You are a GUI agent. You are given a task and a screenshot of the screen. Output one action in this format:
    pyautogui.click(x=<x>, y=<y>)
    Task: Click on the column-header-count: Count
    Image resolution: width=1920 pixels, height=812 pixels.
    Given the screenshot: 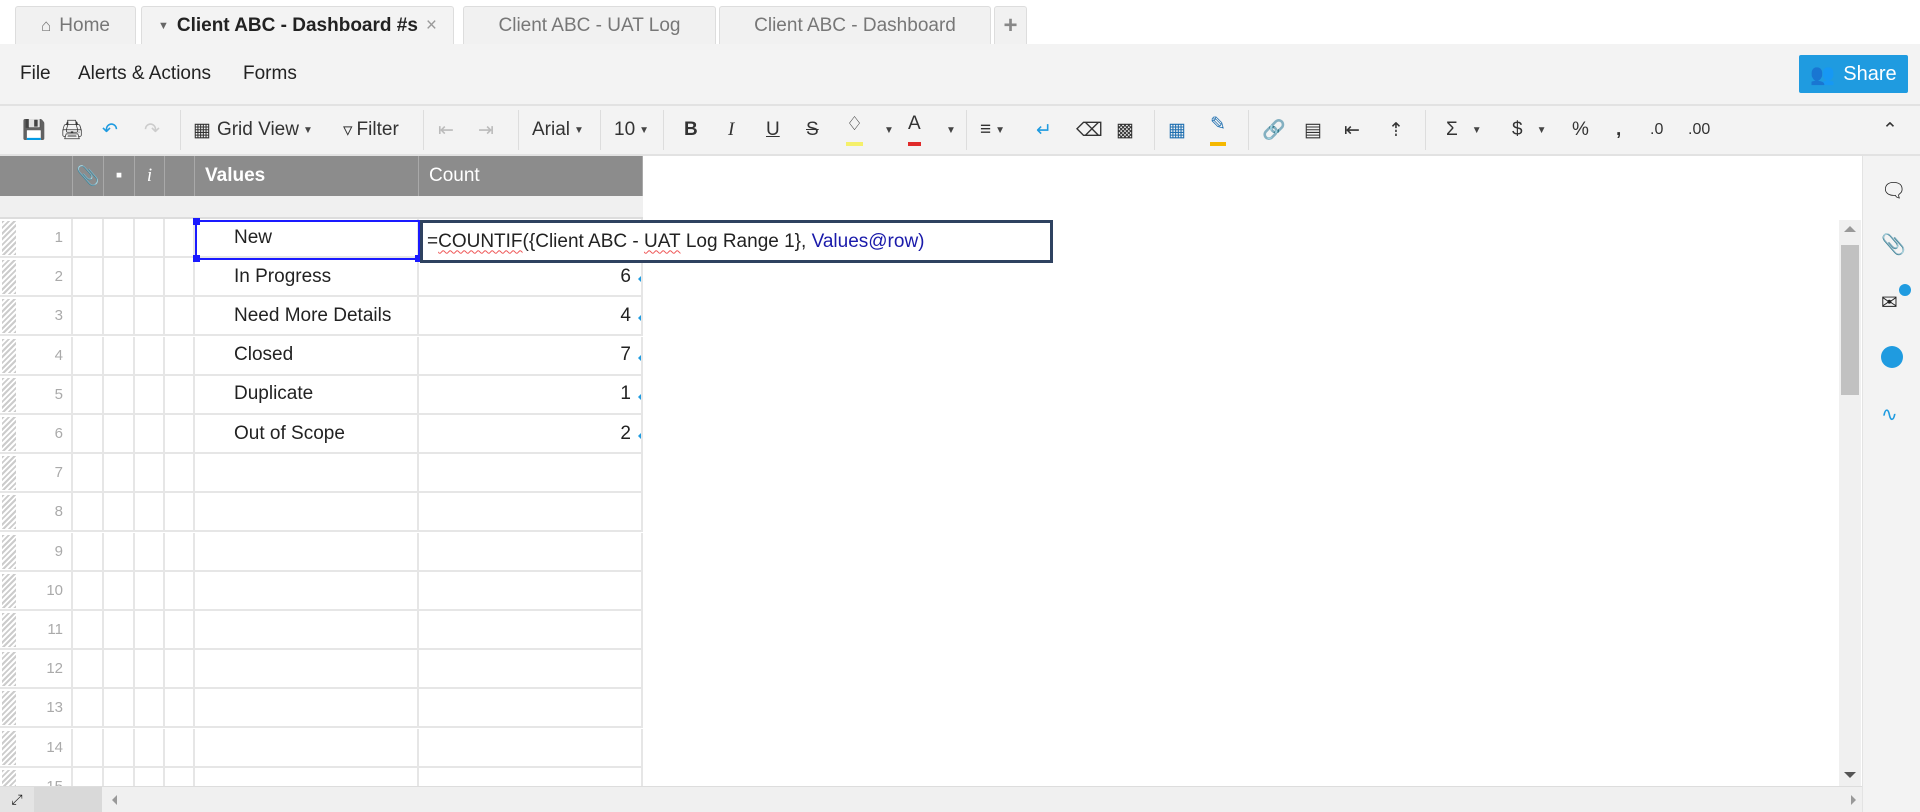 What is the action you would take?
    pyautogui.click(x=531, y=176)
    